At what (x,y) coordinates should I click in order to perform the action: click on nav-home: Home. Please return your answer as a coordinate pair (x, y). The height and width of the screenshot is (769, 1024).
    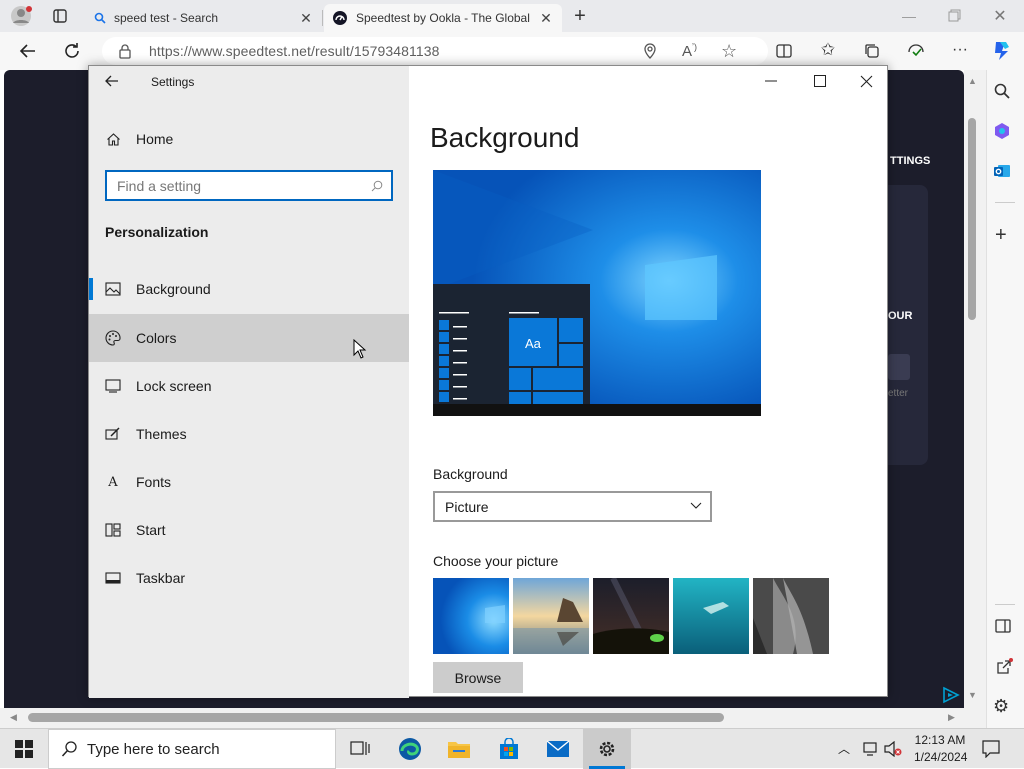
    Looking at the image, I should click on (249, 139).